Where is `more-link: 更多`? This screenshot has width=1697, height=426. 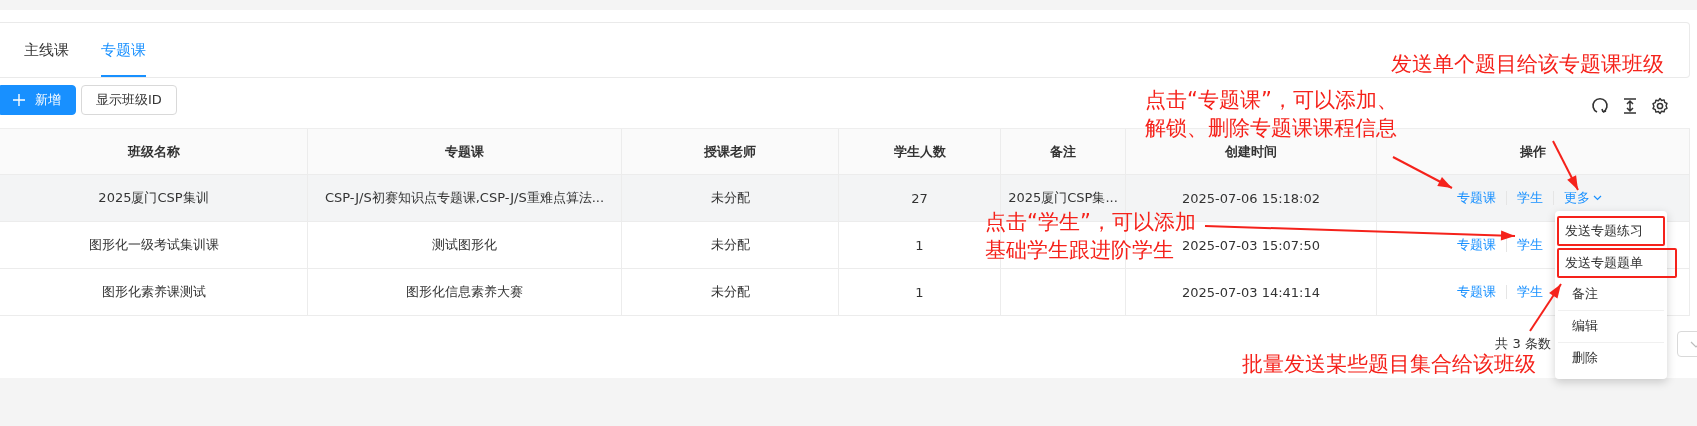
more-link: 更多 is located at coordinates (1583, 198).